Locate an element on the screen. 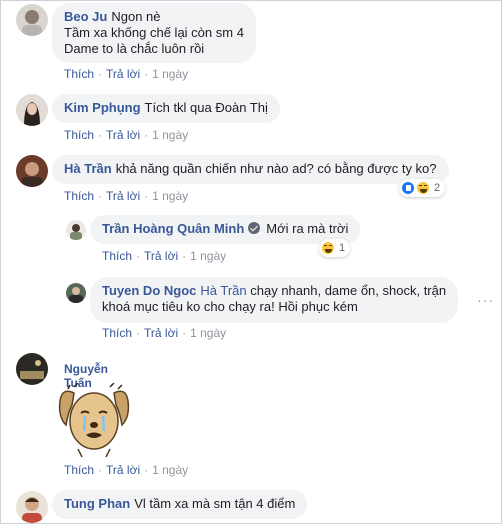 The width and height of the screenshot is (502, 524). mention-link: Hà Trần is located at coordinates (223, 290).